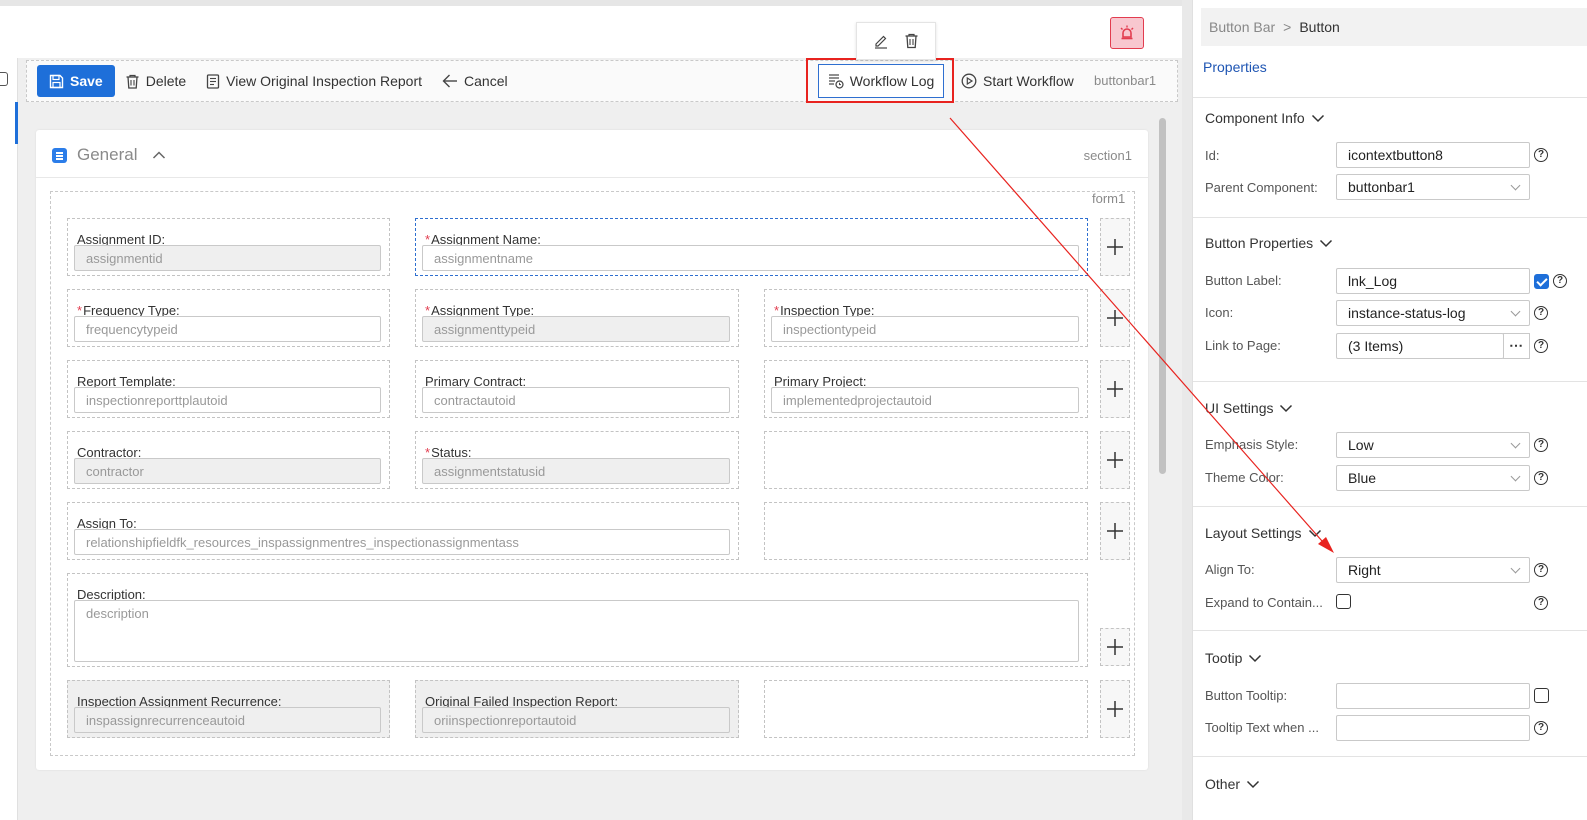  I want to click on top-bar, so click(590, 32).